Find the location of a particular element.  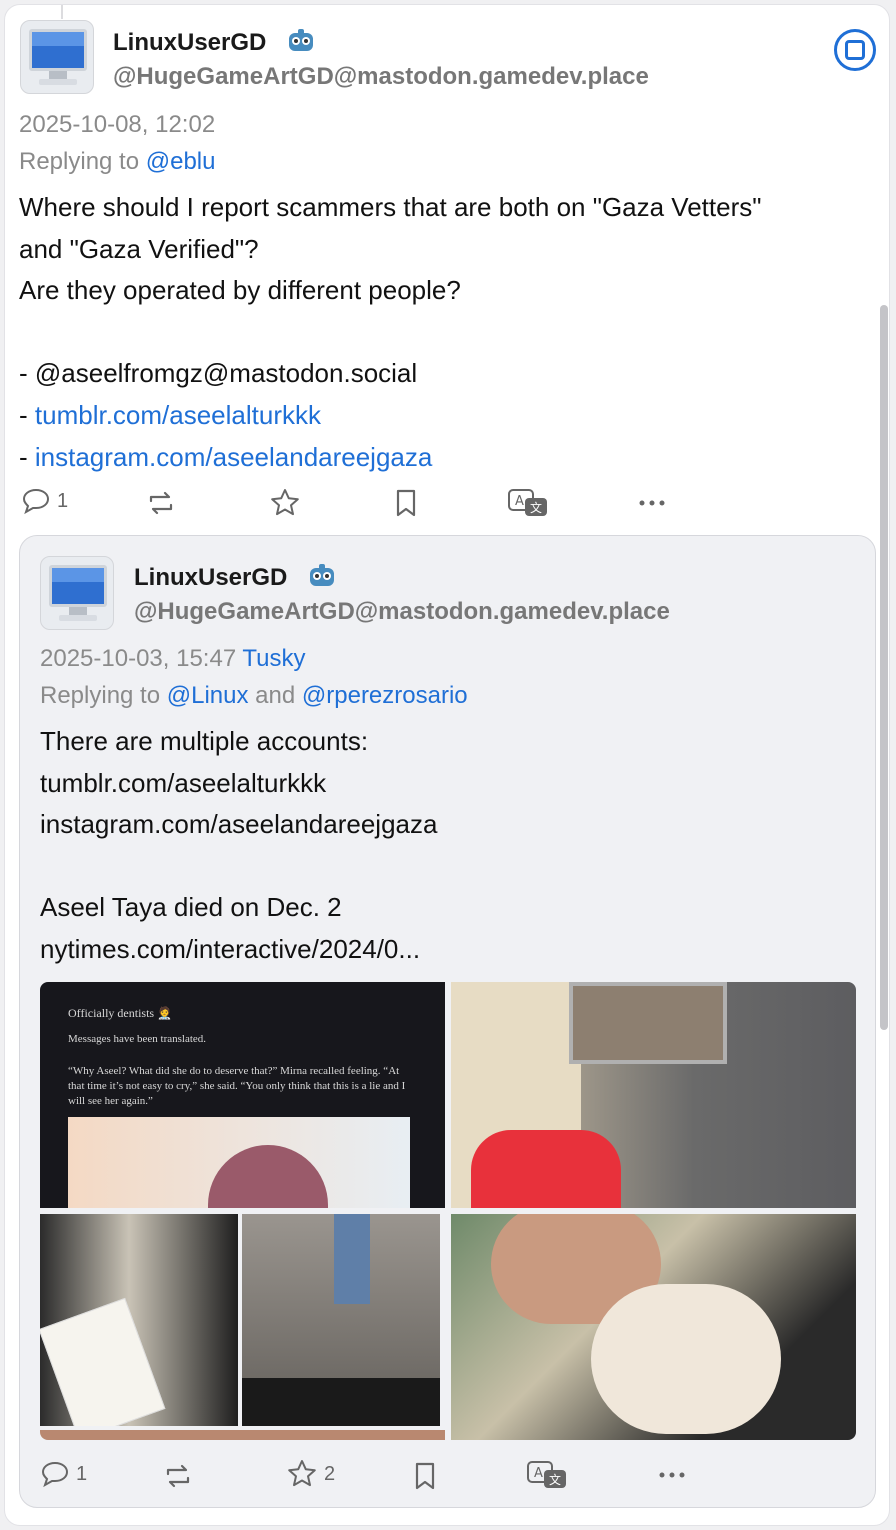

quote-bookmark-button is located at coordinates (425, 1476).